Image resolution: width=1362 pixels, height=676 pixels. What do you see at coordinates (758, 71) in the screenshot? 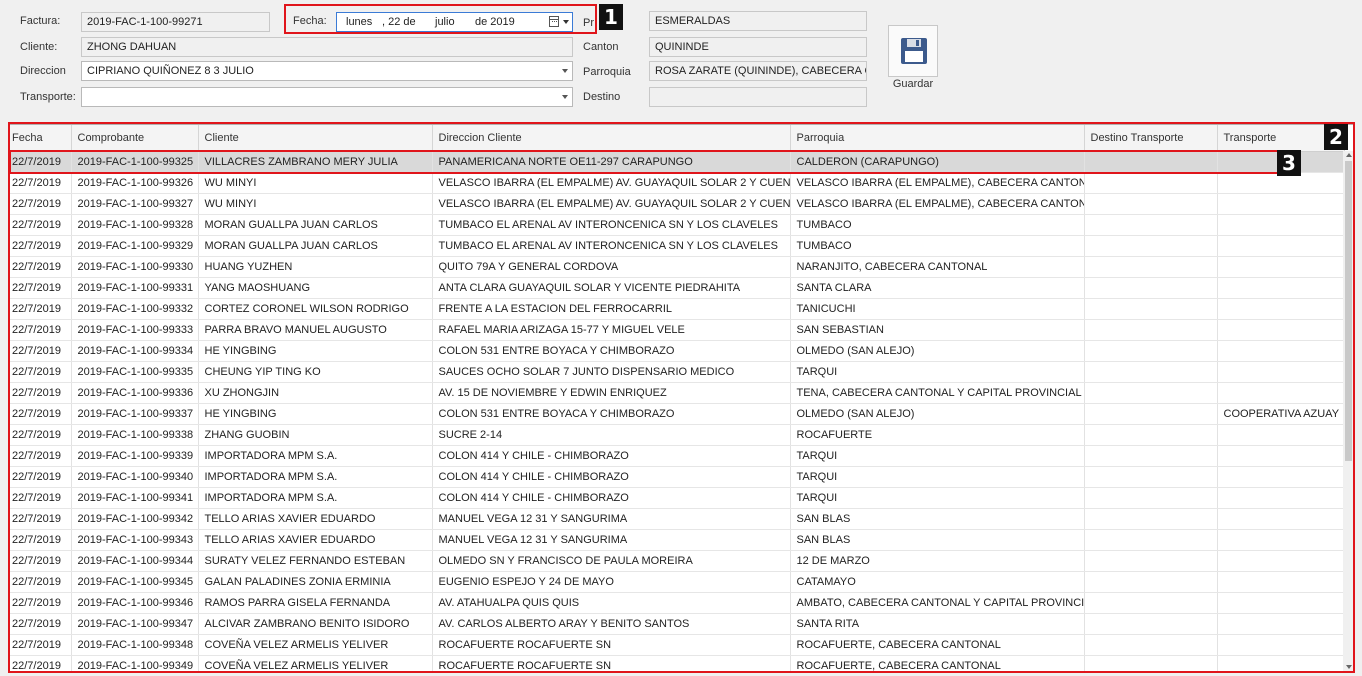
I see `parroquia-field: ROSA ZARATE (QUININDE), CABECERA CA` at bounding box center [758, 71].